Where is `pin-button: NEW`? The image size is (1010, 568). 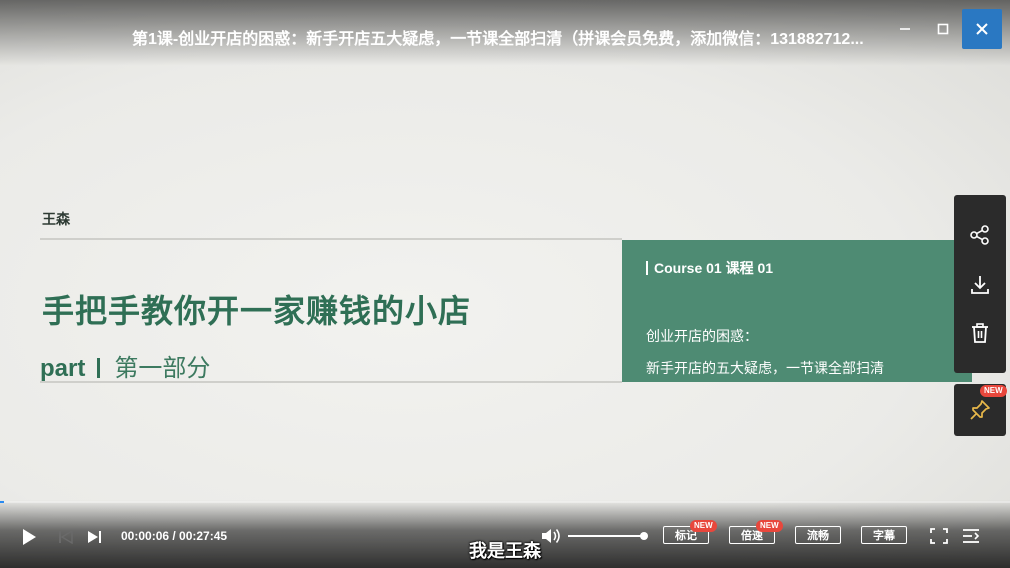 pin-button: NEW is located at coordinates (980, 410).